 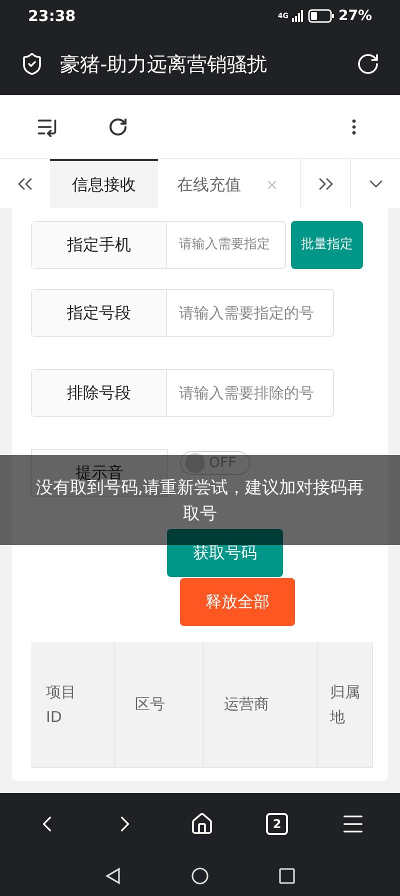 I want to click on field-label: 排除号段, so click(x=99, y=393).